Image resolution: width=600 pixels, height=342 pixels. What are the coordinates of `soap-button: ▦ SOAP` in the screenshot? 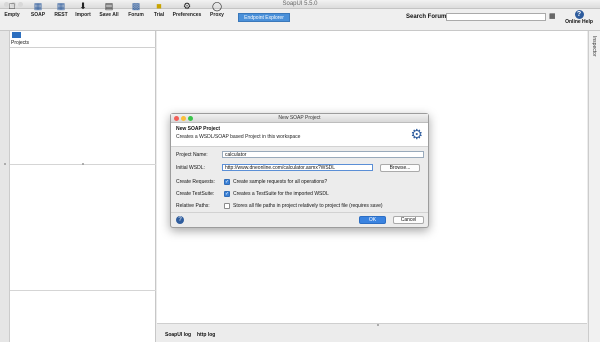 It's located at (38, 11).